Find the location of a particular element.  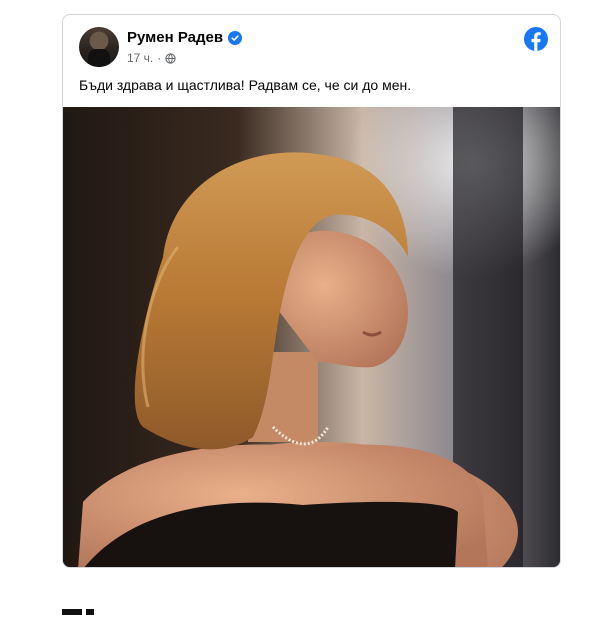

globe-icon is located at coordinates (170, 58).